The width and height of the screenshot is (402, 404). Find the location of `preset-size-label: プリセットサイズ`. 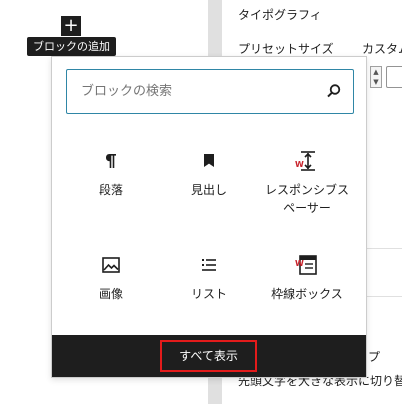

preset-size-label: プリセットサイズ is located at coordinates (286, 49).